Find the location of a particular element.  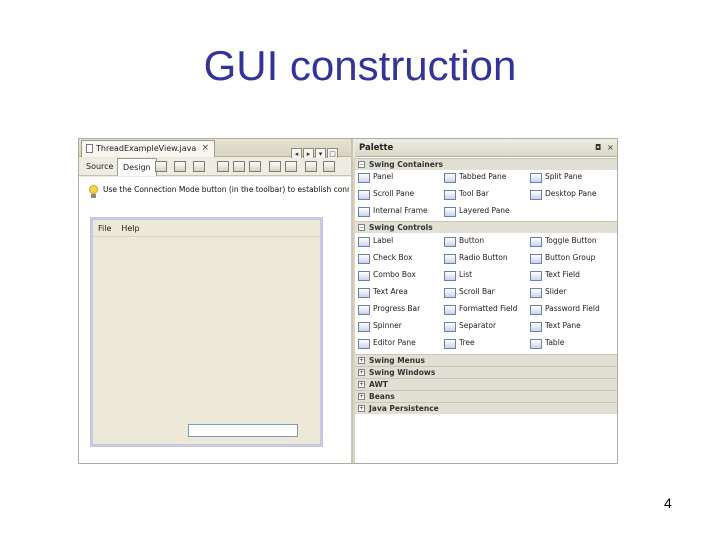

jframe-preview: File Help is located at coordinates (206, 332).